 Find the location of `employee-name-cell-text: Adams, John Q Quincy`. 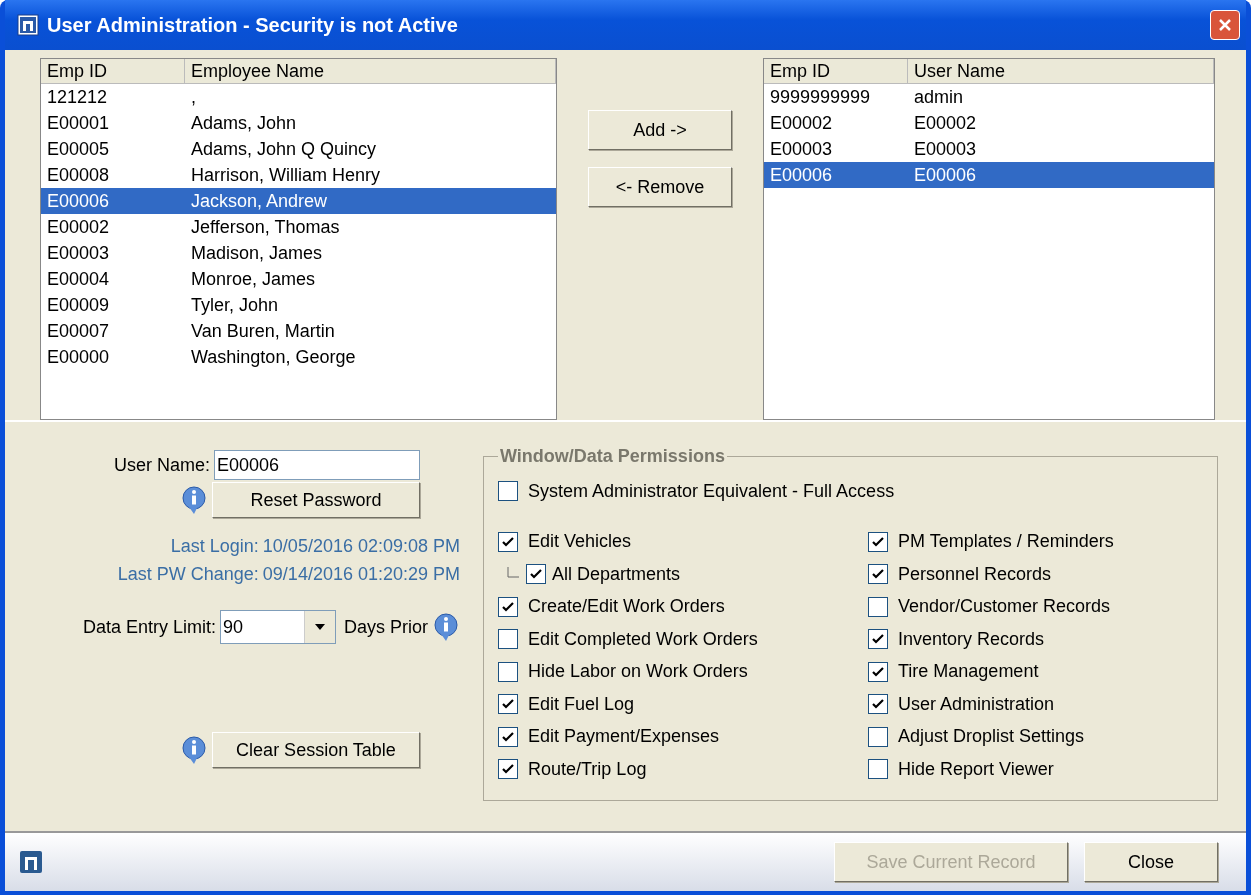

employee-name-cell-text: Adams, John Q Quincy is located at coordinates (284, 149).